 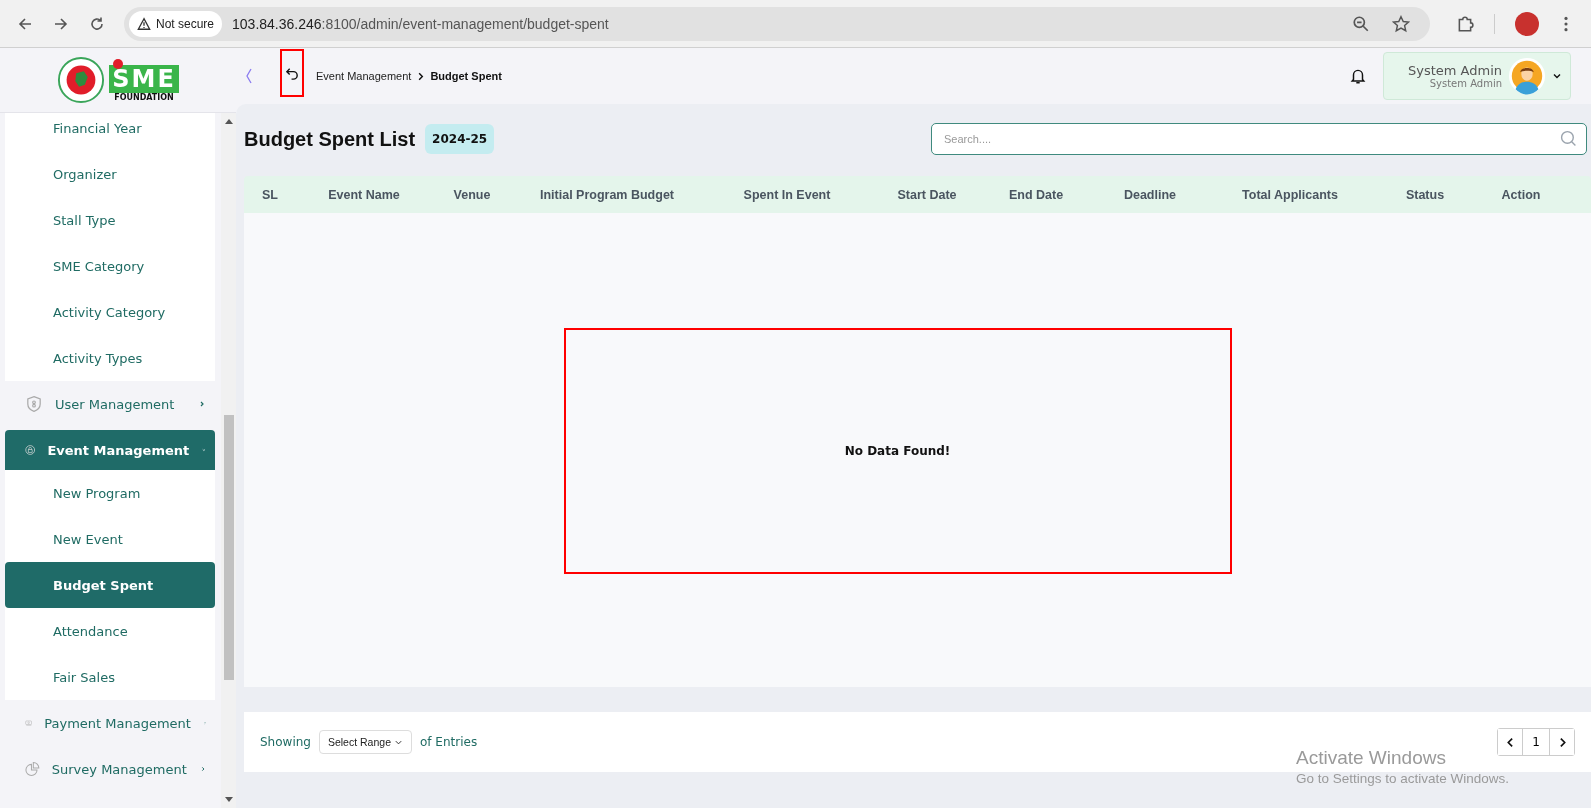 I want to click on sidebar-subitem: Financial Year, so click(x=110, y=132).